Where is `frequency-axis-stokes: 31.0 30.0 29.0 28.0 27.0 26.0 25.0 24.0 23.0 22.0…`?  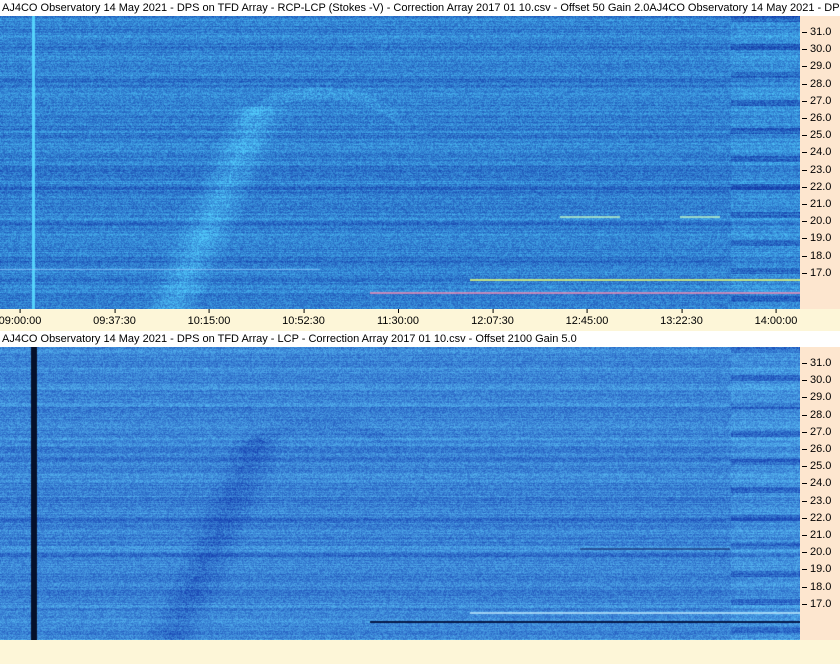
frequency-axis-stokes: 31.0 30.0 29.0 28.0 27.0 26.0 25.0 24.0 23.0 22.0… is located at coordinates (820, 162).